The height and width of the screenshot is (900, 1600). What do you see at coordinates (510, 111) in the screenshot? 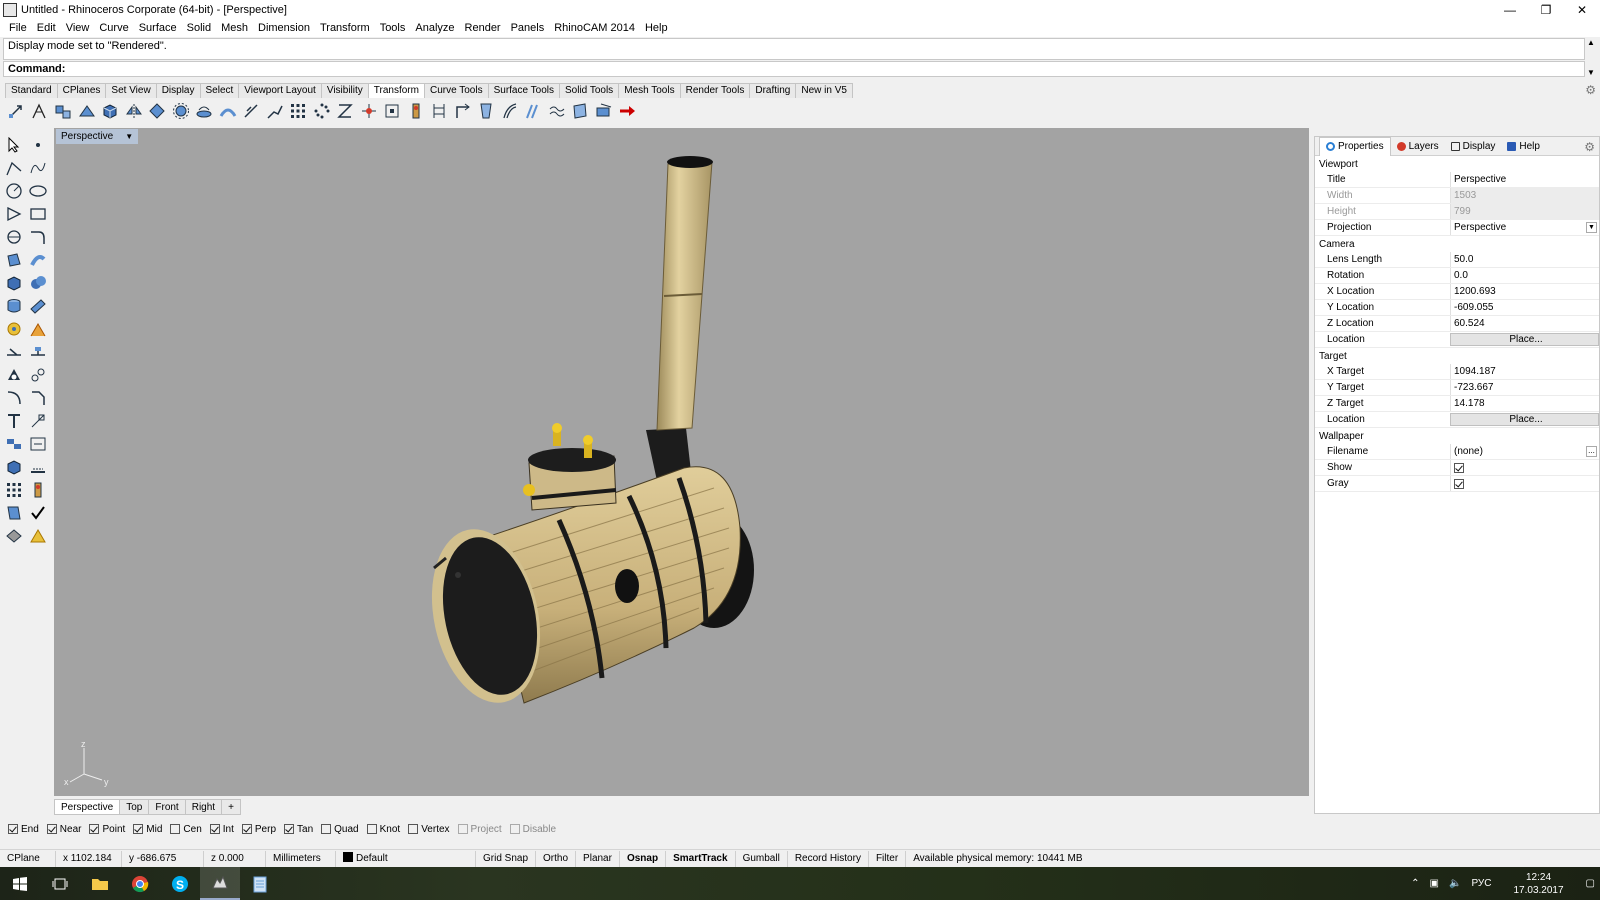
I see `maelstrom-icon` at bounding box center [510, 111].